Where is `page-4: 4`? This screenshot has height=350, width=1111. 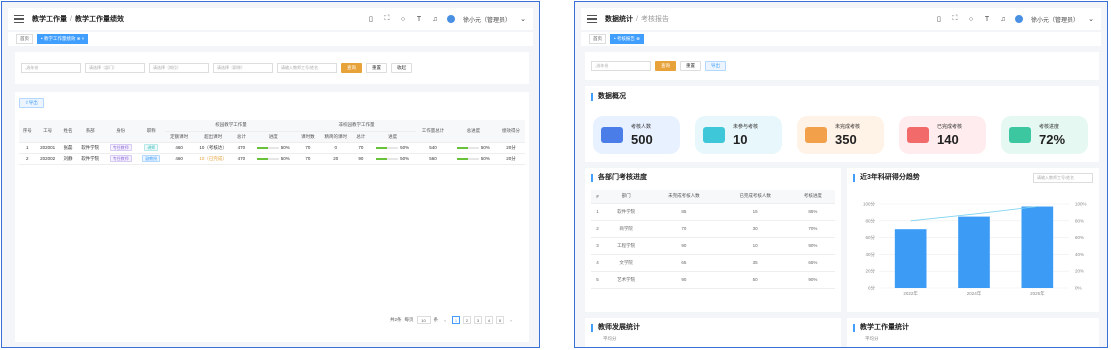 page-4: 4 is located at coordinates (489, 320).